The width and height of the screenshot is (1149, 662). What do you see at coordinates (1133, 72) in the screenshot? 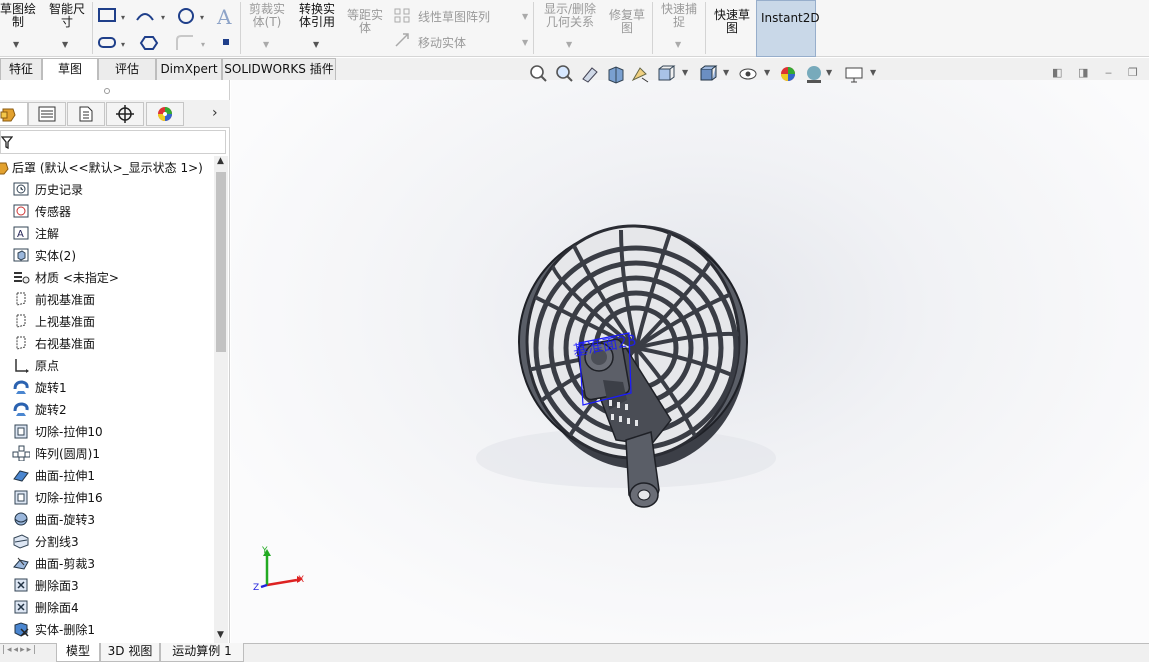
I see `restore-icon: ❐` at bounding box center [1133, 72].